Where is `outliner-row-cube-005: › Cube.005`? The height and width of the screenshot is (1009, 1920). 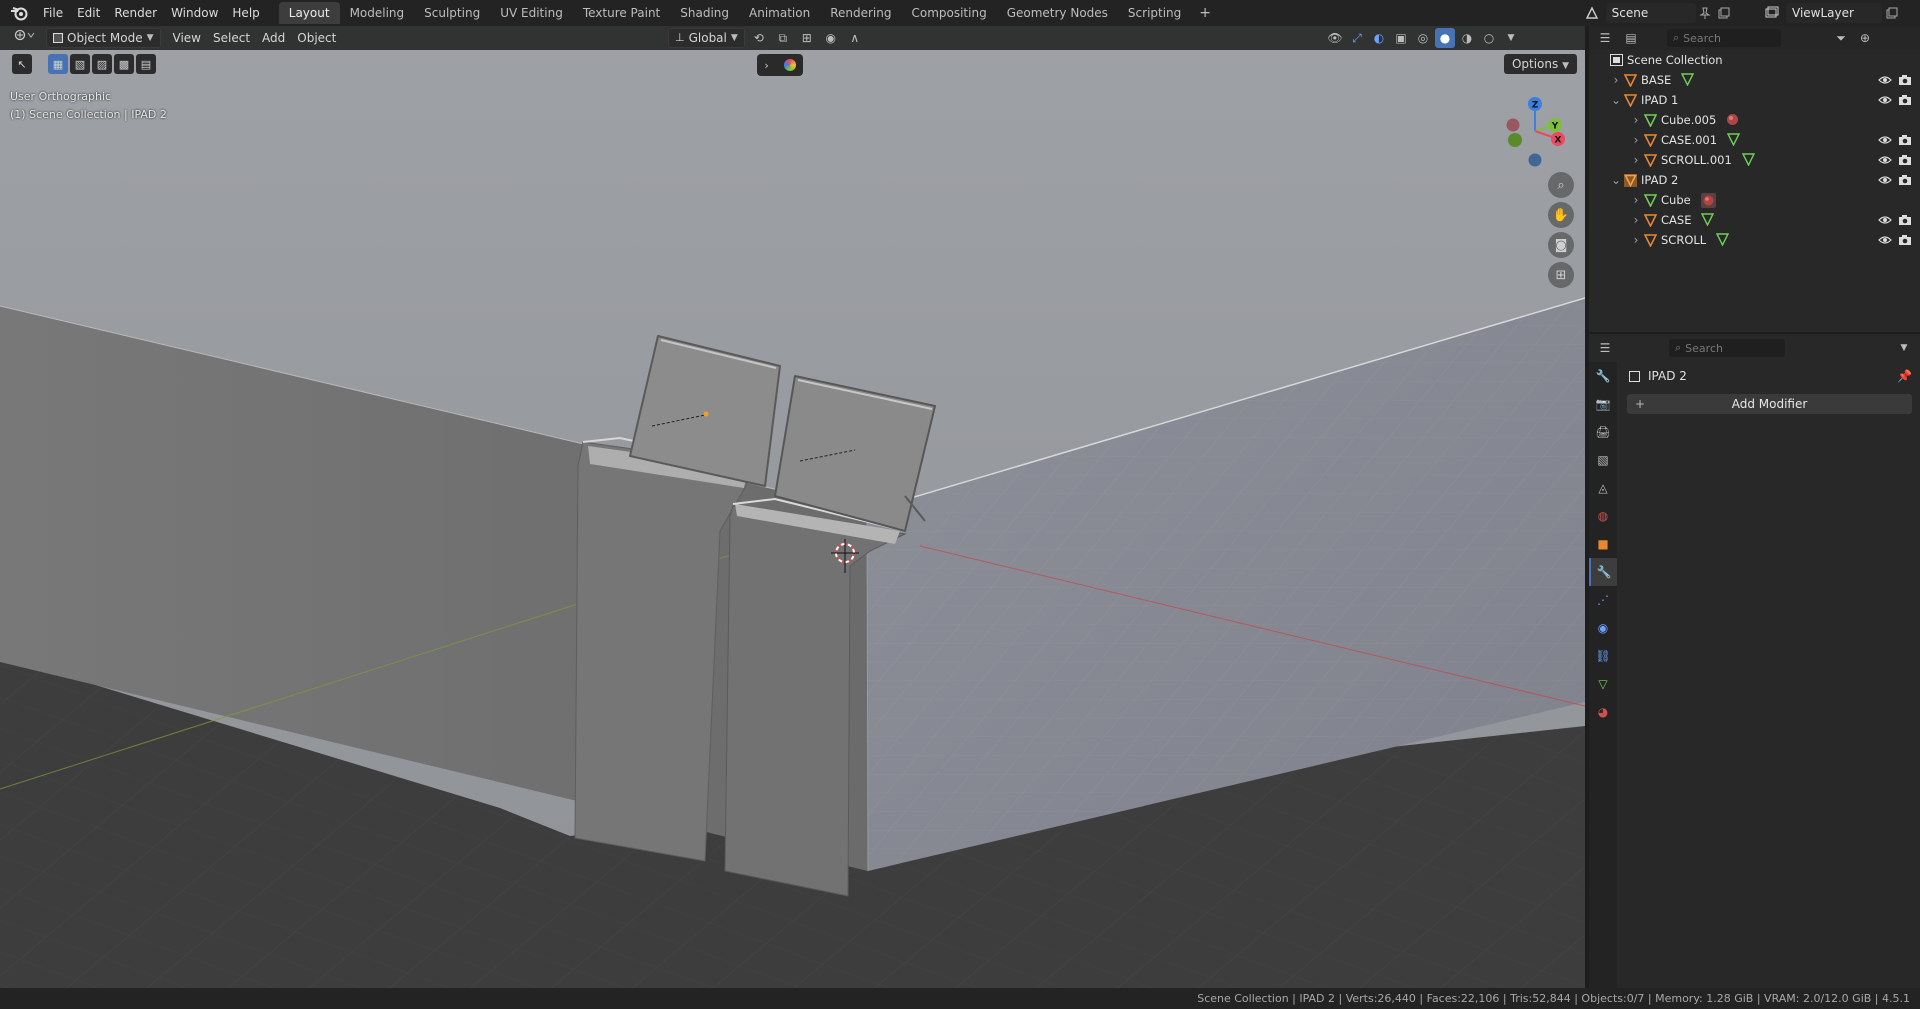 outliner-row-cube-005: › Cube.005 is located at coordinates (1754, 120).